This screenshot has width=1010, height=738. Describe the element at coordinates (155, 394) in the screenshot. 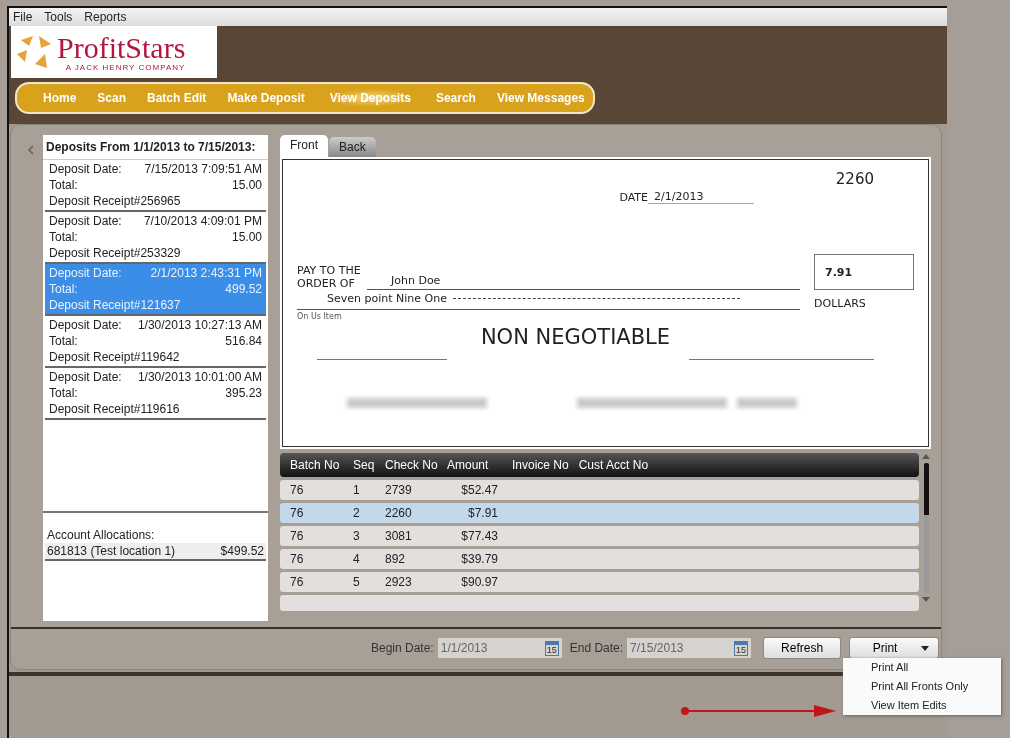

I see `deposit-list-item: Deposit Date: 1/30/2013 10:01:00 AM Total: 395.23 Deposit Receipt#119616` at that location.